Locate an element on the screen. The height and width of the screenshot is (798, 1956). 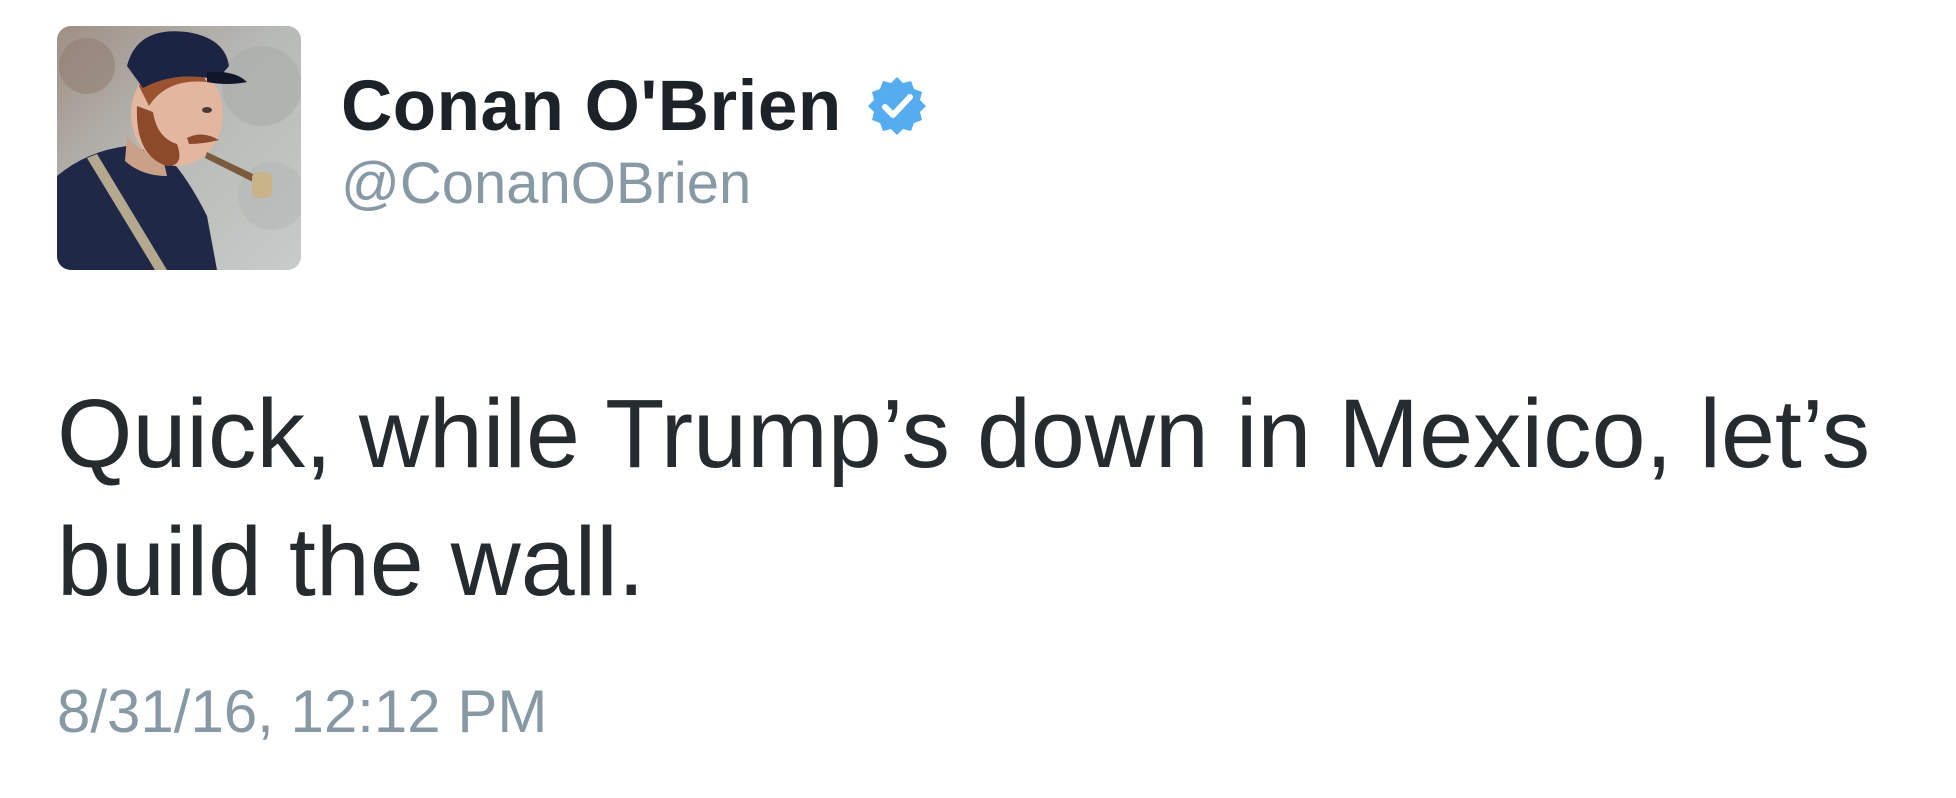
author-avatar is located at coordinates (179, 148).